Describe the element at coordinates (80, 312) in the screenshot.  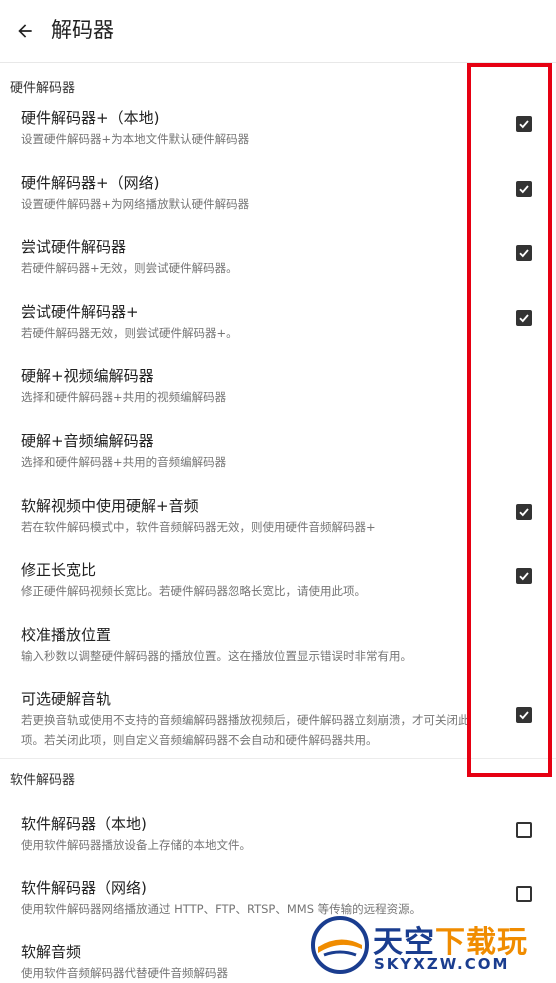
I see `item-title: 尝试硬件解码器+` at that location.